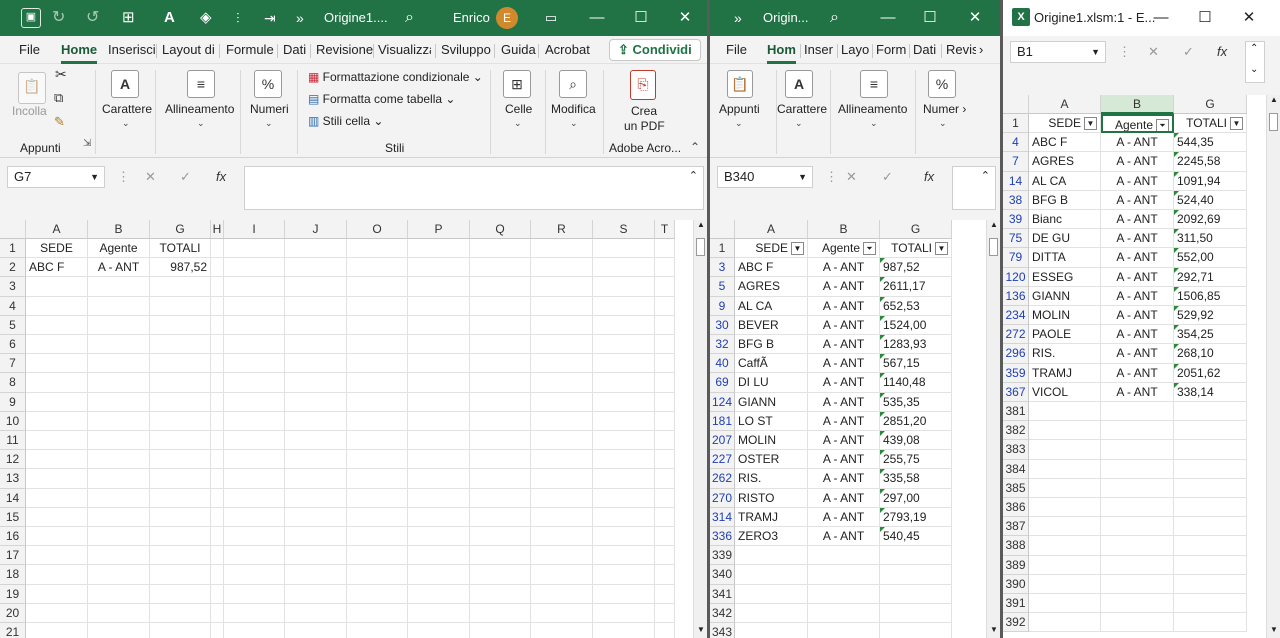 Image resolution: width=1280 pixels, height=638 pixels. Describe the element at coordinates (404, 50) in the screenshot. I see `tab-visualizza: Visualizza` at that location.